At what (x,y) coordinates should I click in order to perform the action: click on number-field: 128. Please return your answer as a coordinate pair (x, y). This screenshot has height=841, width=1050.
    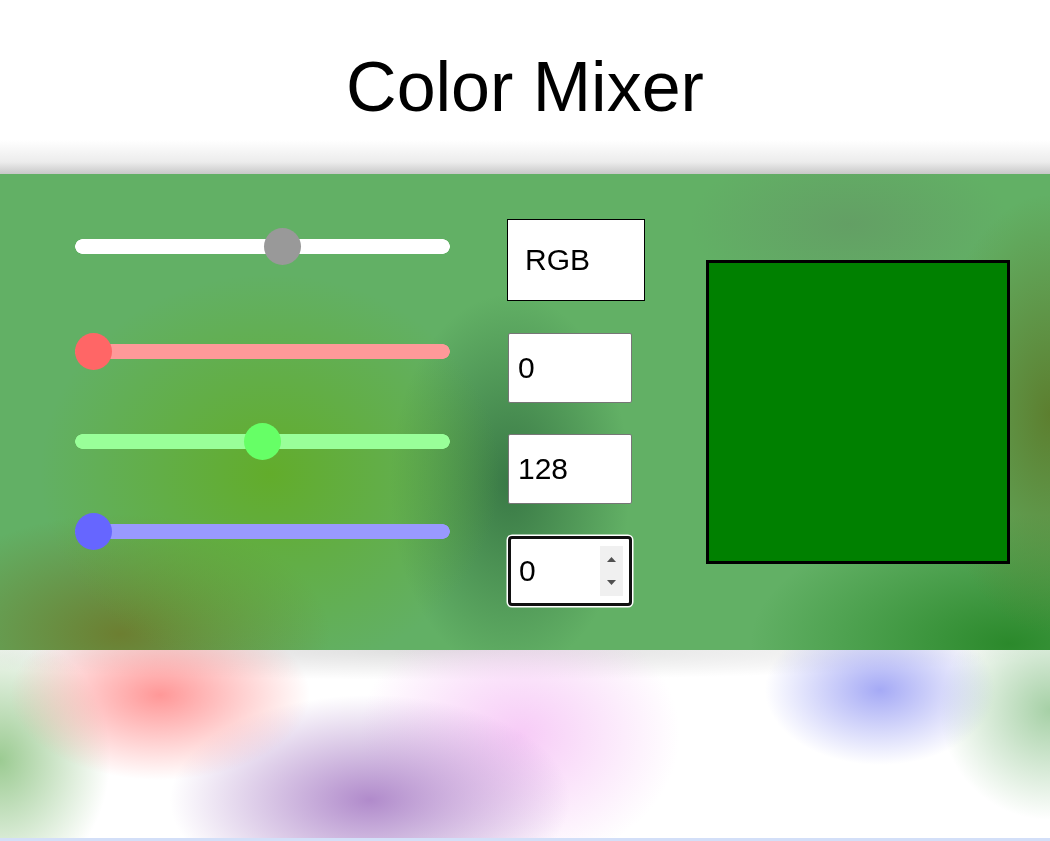
    Looking at the image, I should click on (570, 469).